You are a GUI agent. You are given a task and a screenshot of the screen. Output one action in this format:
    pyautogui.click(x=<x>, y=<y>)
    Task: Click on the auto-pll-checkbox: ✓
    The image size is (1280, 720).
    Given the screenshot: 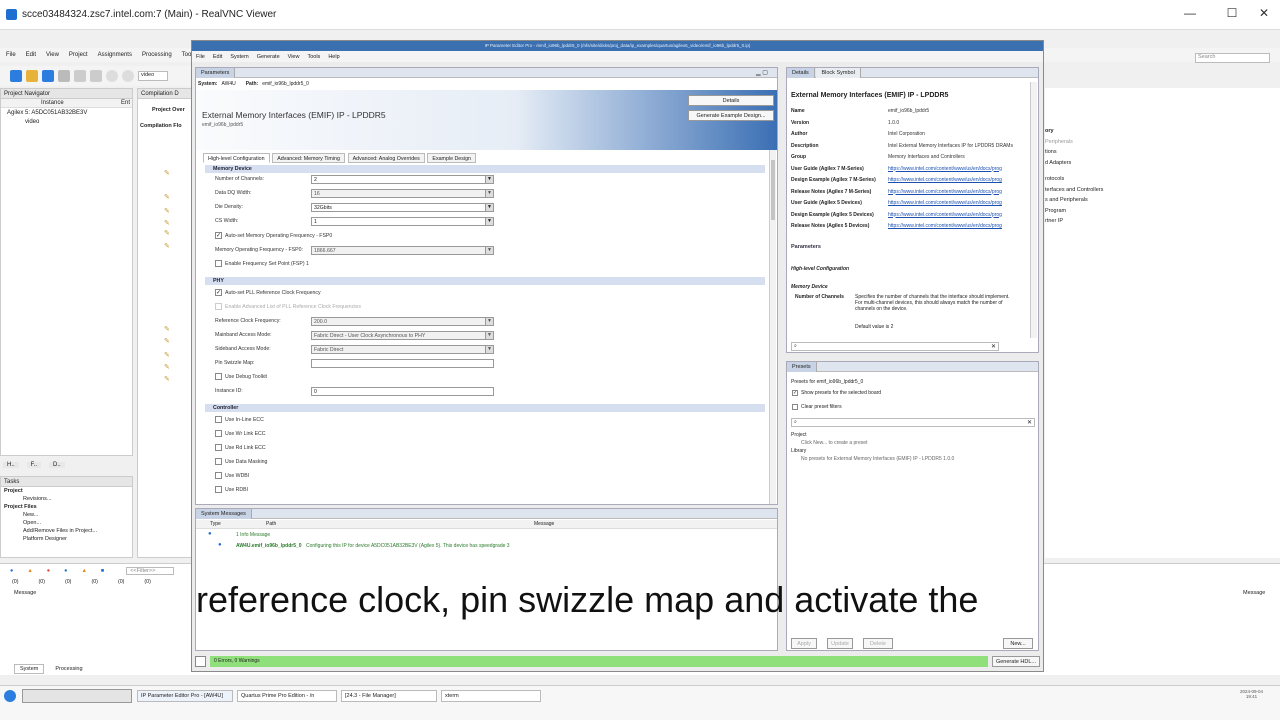 What is the action you would take?
    pyautogui.click(x=218, y=292)
    